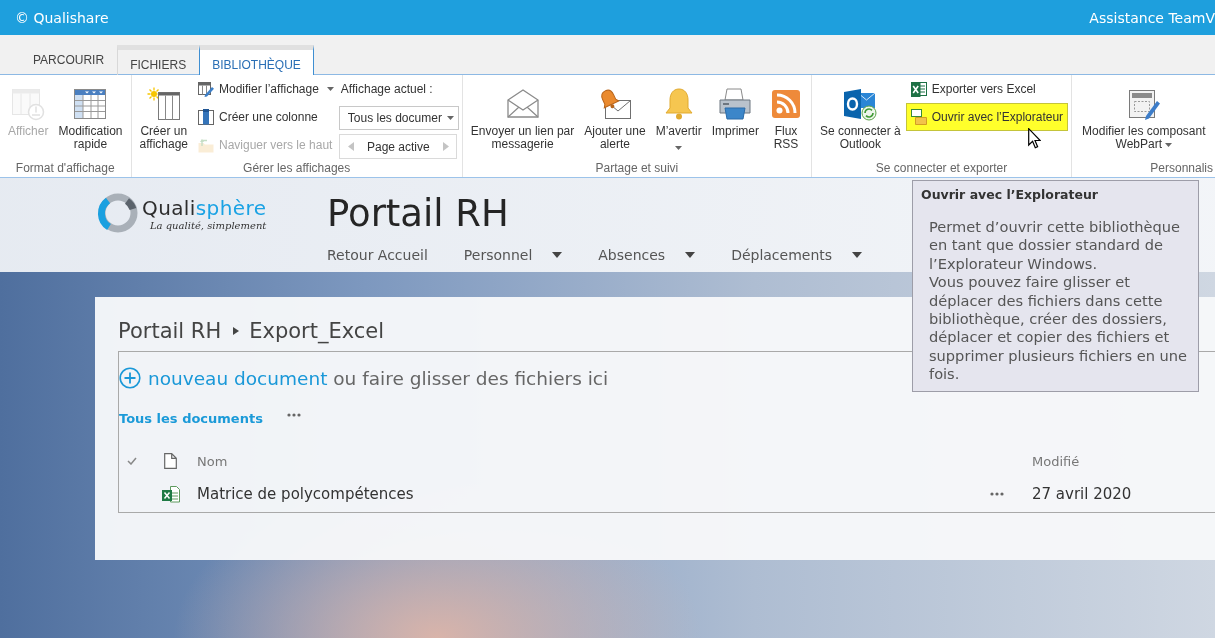  Describe the element at coordinates (256, 60) in the screenshot. I see `ribbon-tab: BIBLIOTHÈQUE` at that location.